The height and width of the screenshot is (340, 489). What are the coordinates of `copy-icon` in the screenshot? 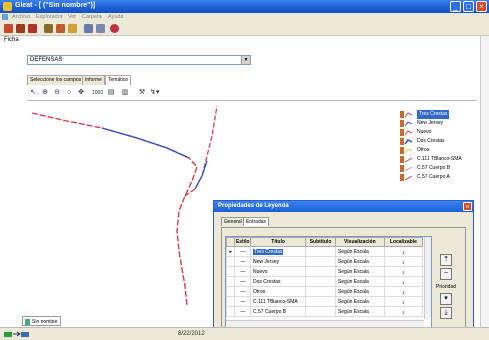 It's located at (60, 28).